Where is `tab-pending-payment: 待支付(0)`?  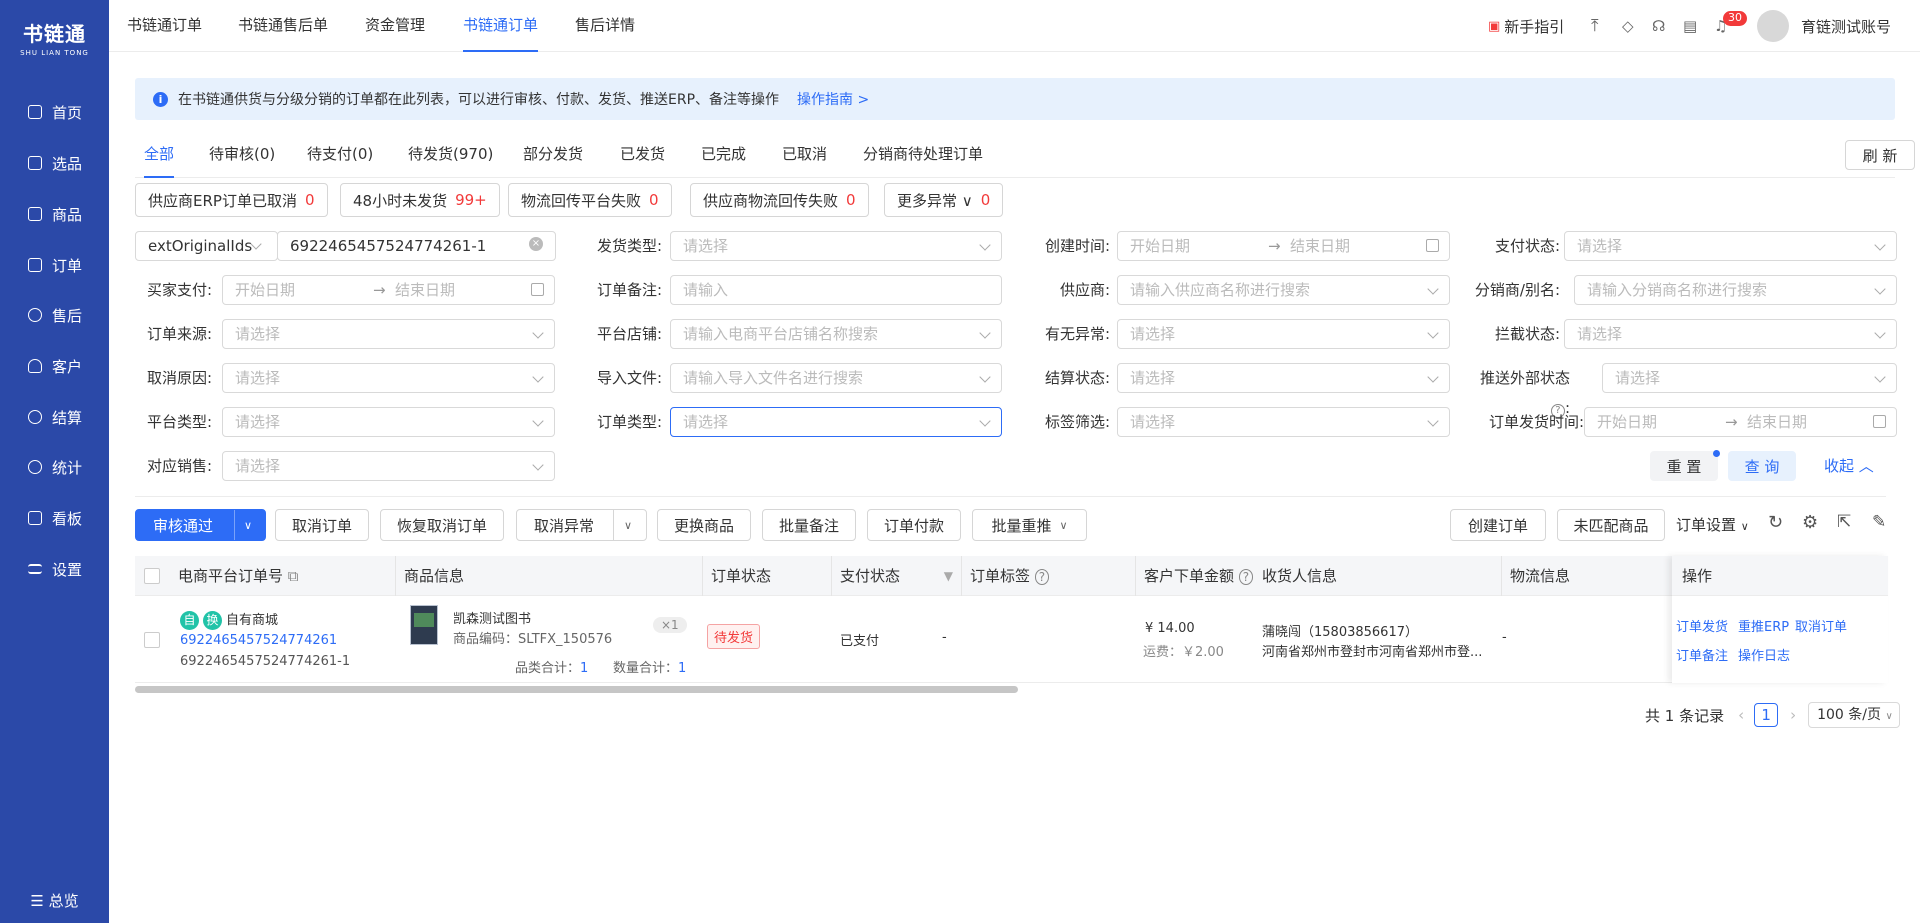
tab-pending-payment: 待支付(0) is located at coordinates (340, 154).